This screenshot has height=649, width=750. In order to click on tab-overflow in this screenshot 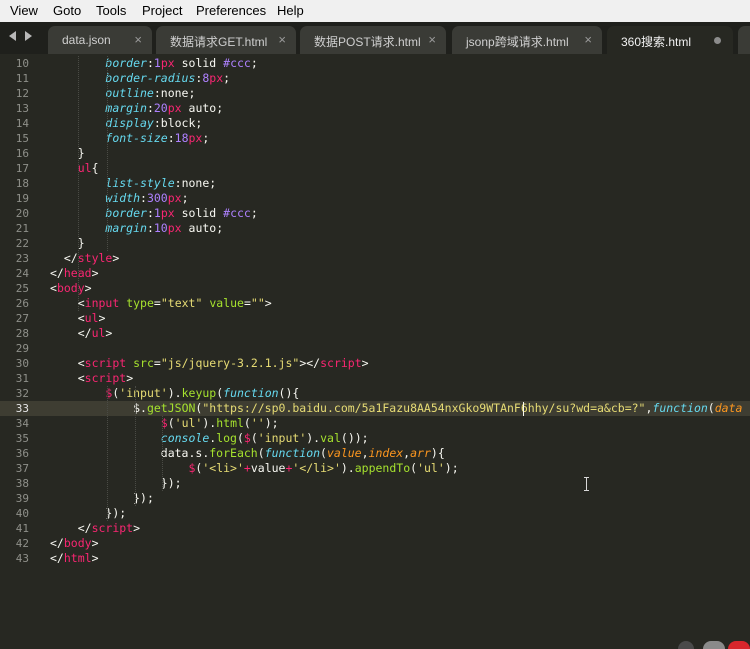, I will do `click(744, 40)`.